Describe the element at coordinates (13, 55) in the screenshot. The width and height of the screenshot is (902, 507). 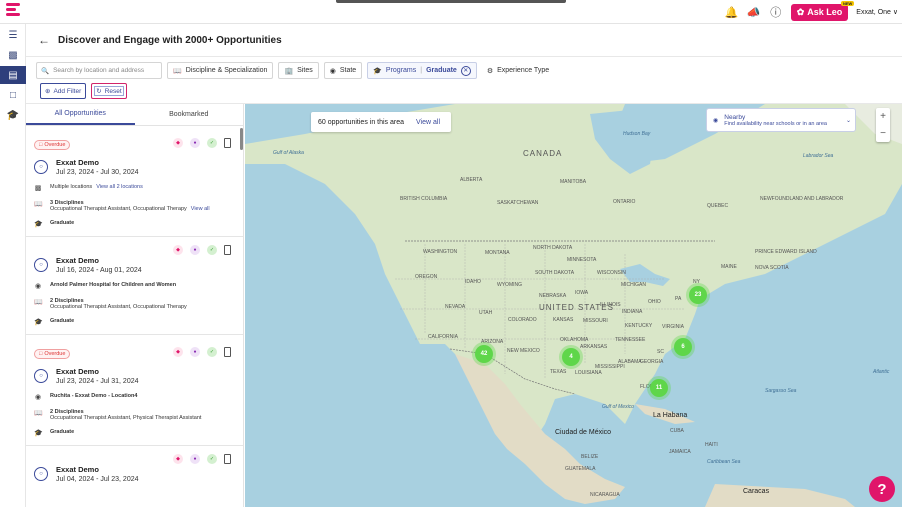
I see `analytics-icon: ▩` at that location.